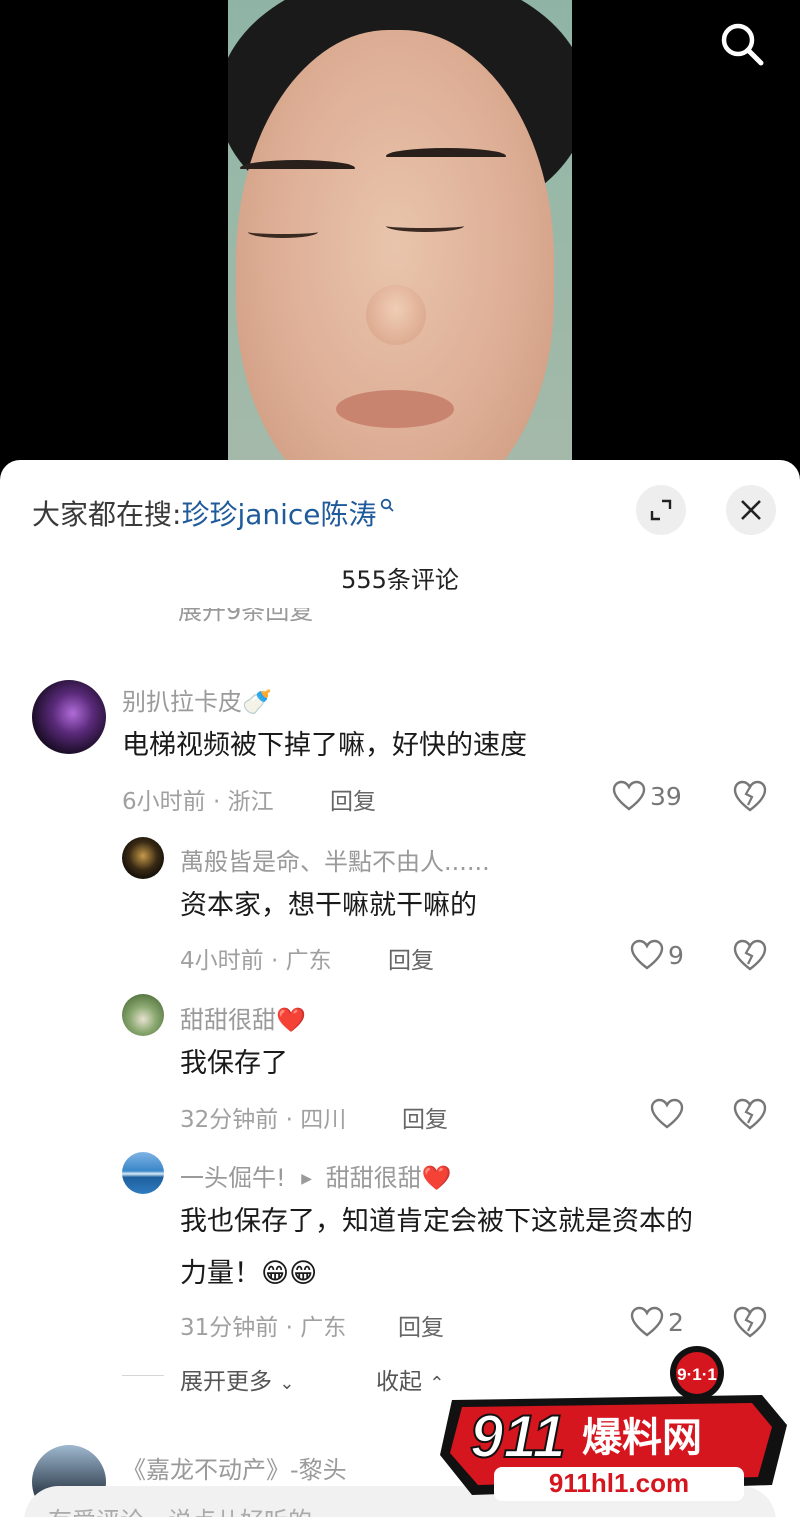 The width and height of the screenshot is (800, 1517). Describe the element at coordinates (243, 1017) in the screenshot. I see `reply-username: 甜甜很甜❤️` at that location.